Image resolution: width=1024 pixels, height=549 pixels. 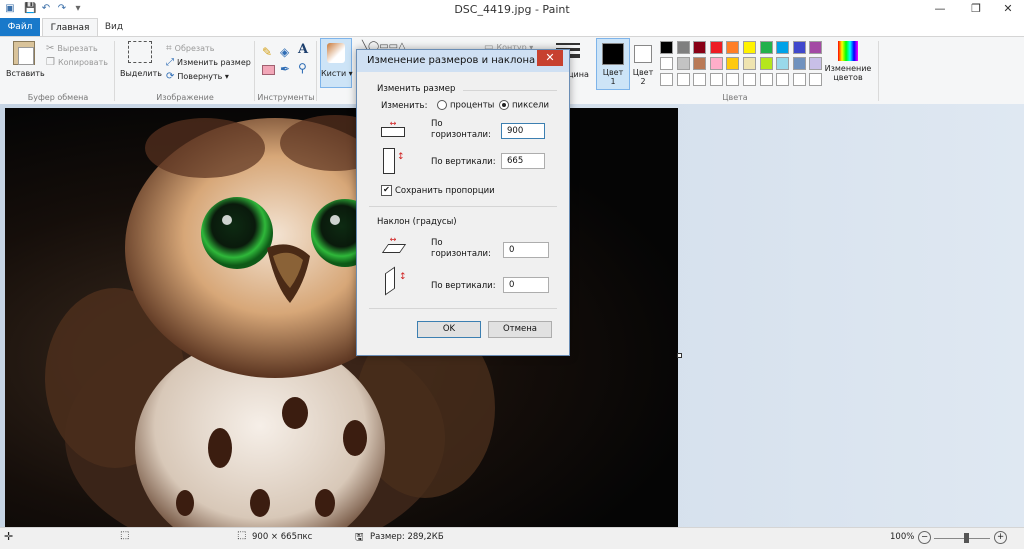 I want to click on brushes-button: Кисти ▾, so click(x=336, y=63).